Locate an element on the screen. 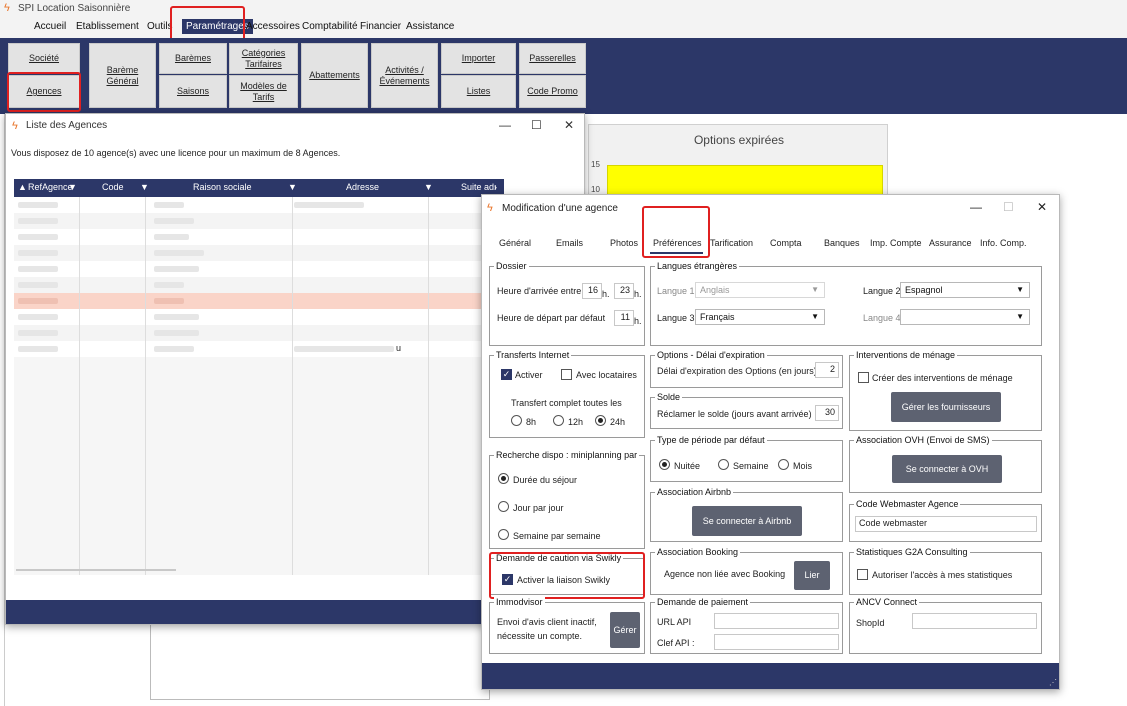  ribbon-societe-button: Société is located at coordinates (44, 58).